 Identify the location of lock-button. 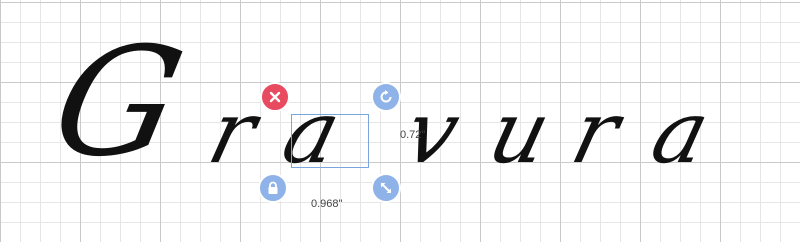
(273, 188).